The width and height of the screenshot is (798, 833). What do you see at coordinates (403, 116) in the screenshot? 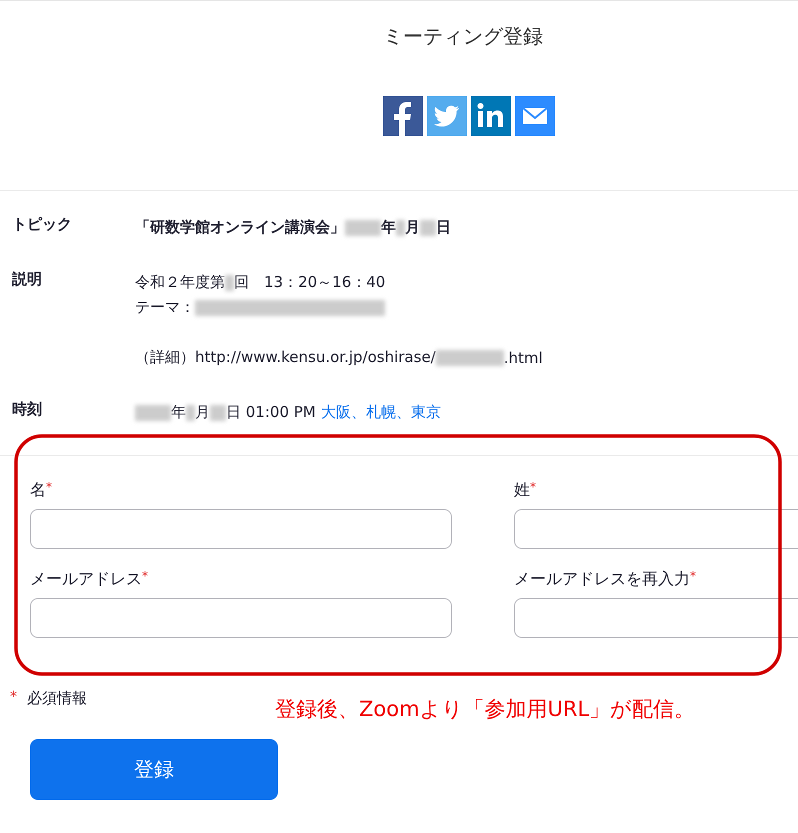
I see `facebook-icon` at bounding box center [403, 116].